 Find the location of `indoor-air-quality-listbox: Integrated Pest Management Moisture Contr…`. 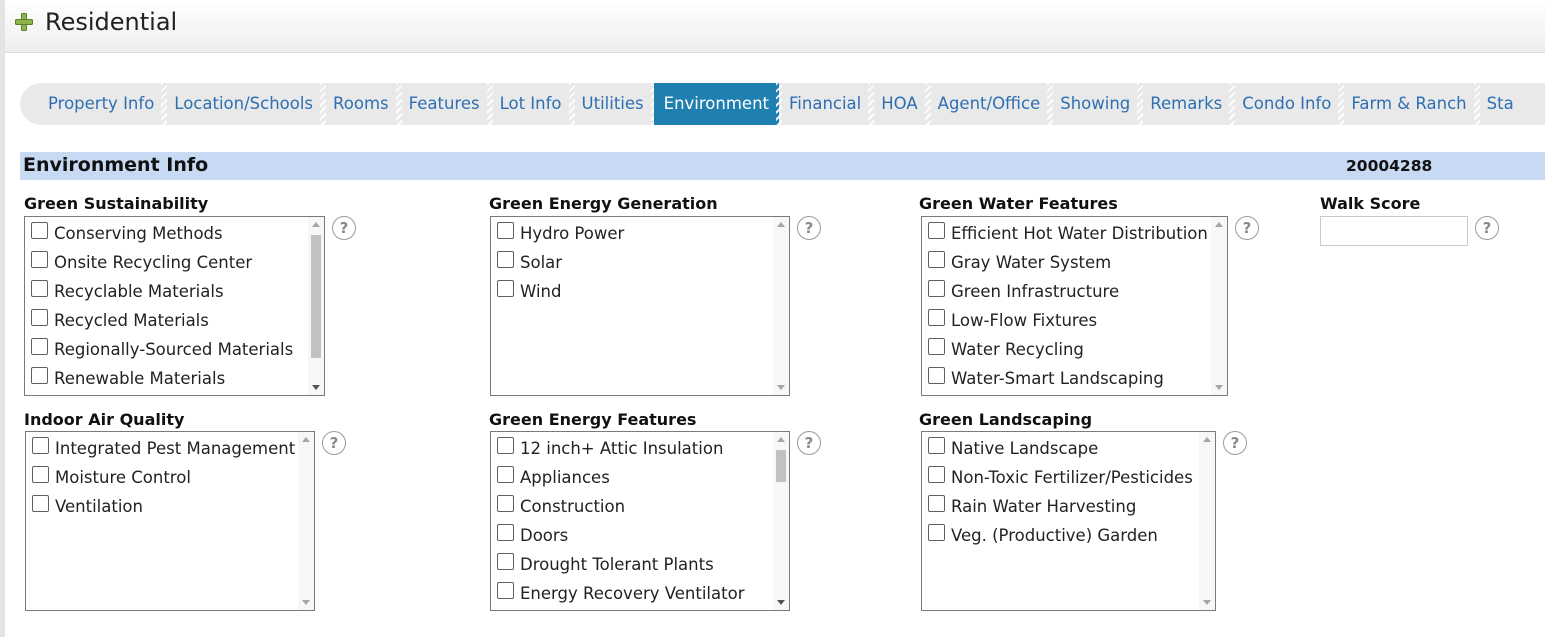

indoor-air-quality-listbox: Integrated Pest Management Moisture Contr… is located at coordinates (170, 521).